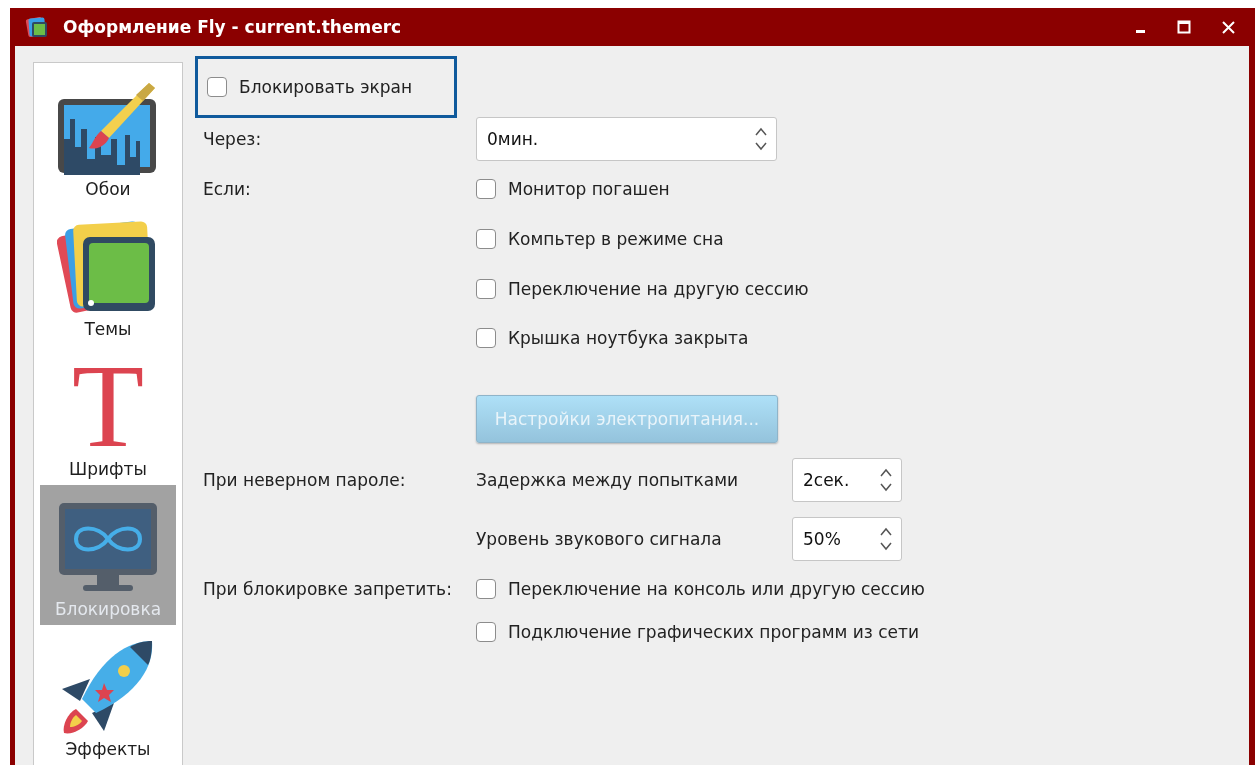 The height and width of the screenshot is (765, 1259). Describe the element at coordinates (608, 480) in the screenshot. I see `field-label: Задержка между попытками` at that location.